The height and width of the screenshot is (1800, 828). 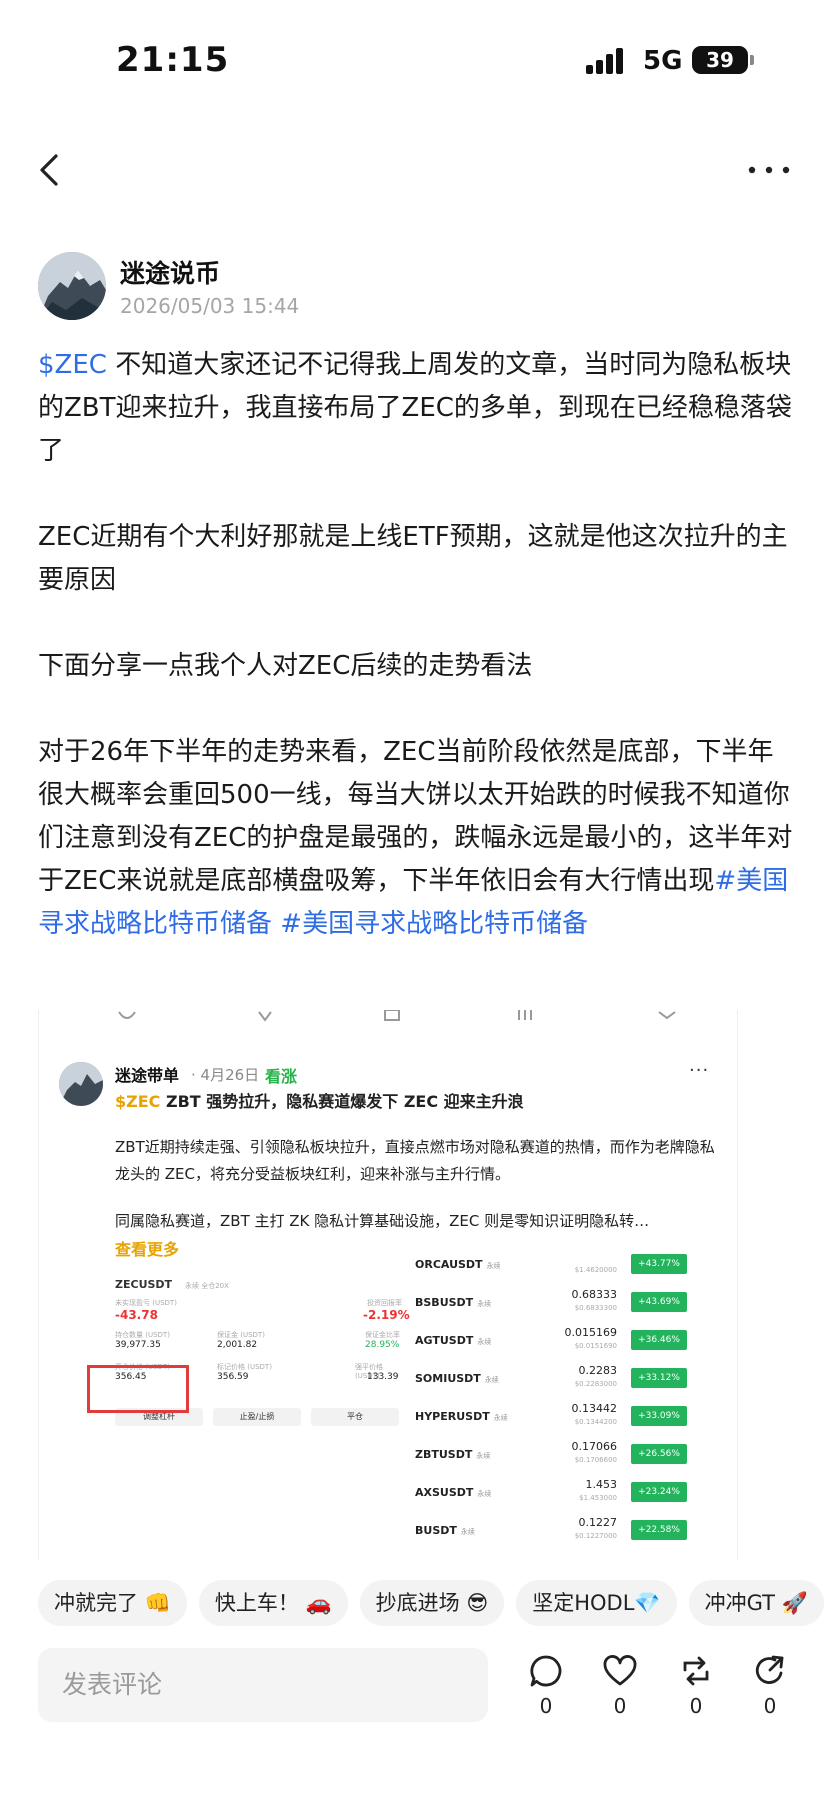 I want to click on like-count: 0, so click(x=620, y=1706).